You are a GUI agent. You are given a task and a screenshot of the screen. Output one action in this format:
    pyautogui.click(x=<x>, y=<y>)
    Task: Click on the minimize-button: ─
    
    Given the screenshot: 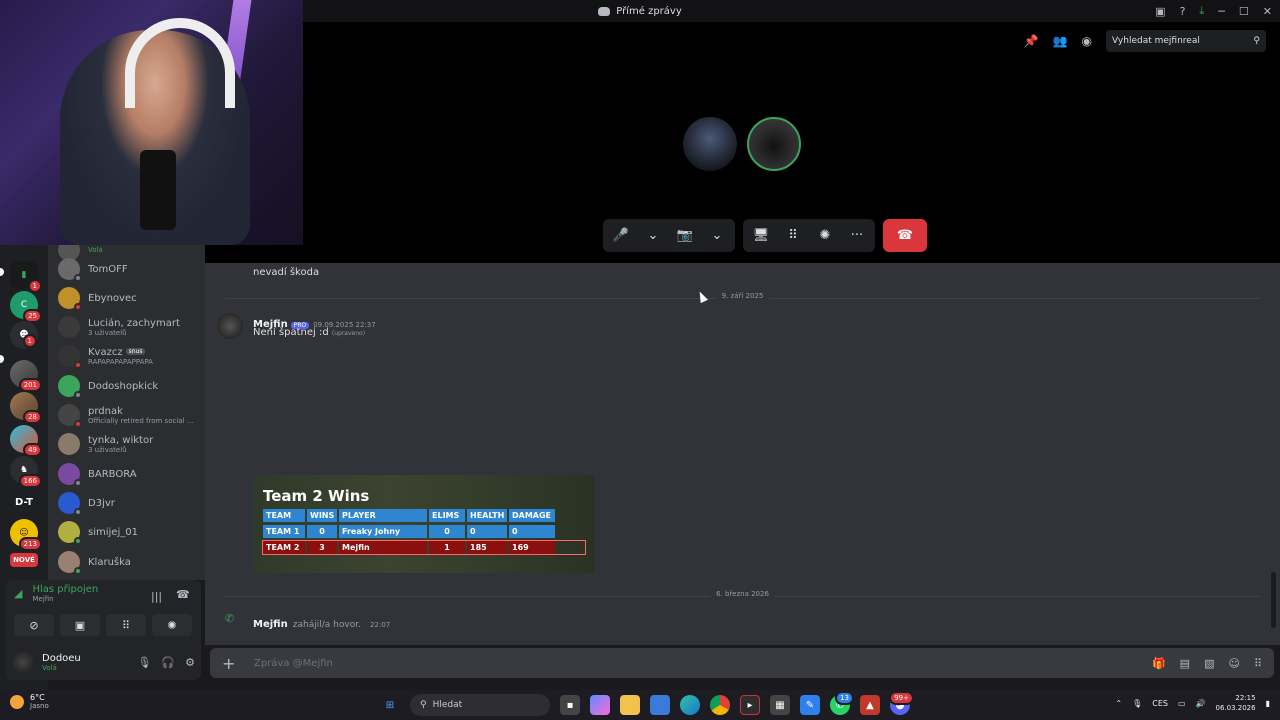 What is the action you would take?
    pyautogui.click(x=1221, y=11)
    